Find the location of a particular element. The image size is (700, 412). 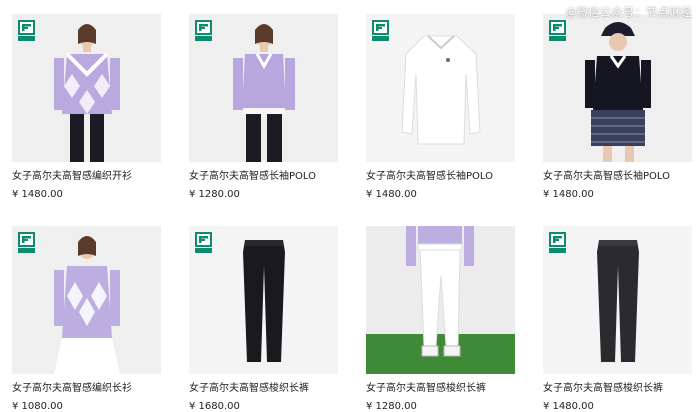

product-card: 女子高尔夫高智感长袖POLO ¥ 1280.00 is located at coordinates (263, 107).